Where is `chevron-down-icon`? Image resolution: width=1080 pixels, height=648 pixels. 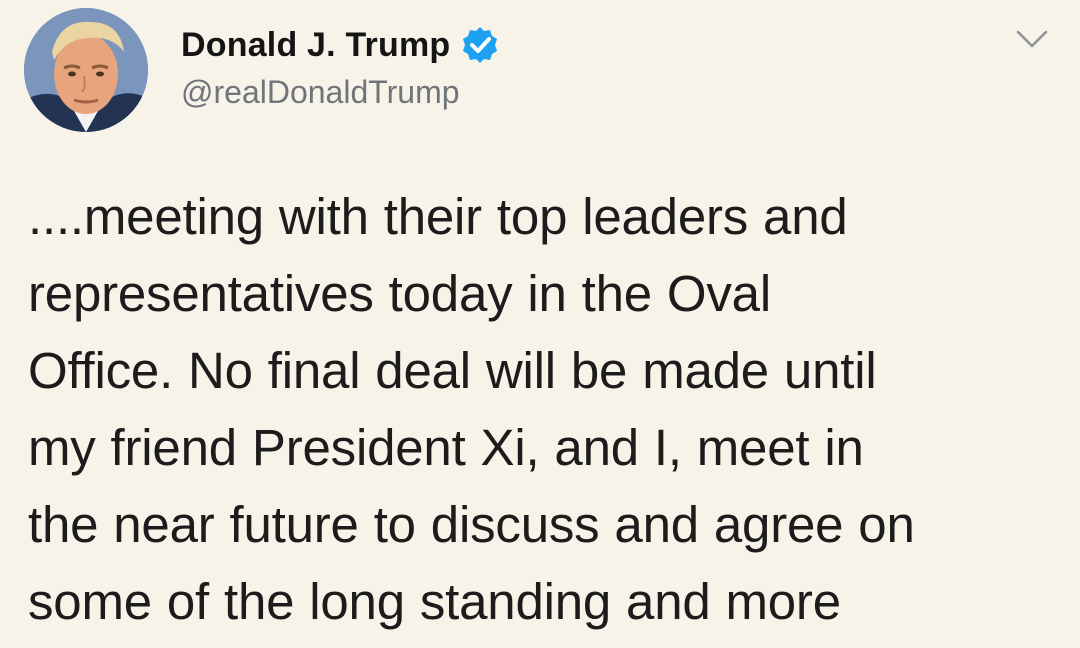 chevron-down-icon is located at coordinates (1032, 39).